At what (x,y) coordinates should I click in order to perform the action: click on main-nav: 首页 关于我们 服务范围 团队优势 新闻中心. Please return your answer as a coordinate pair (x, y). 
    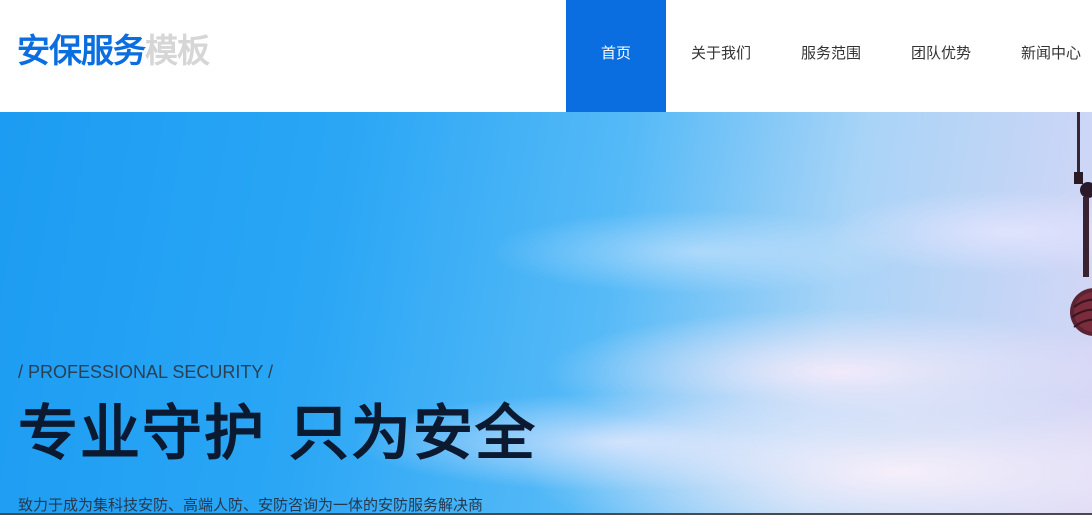
    Looking at the image, I should click on (829, 56).